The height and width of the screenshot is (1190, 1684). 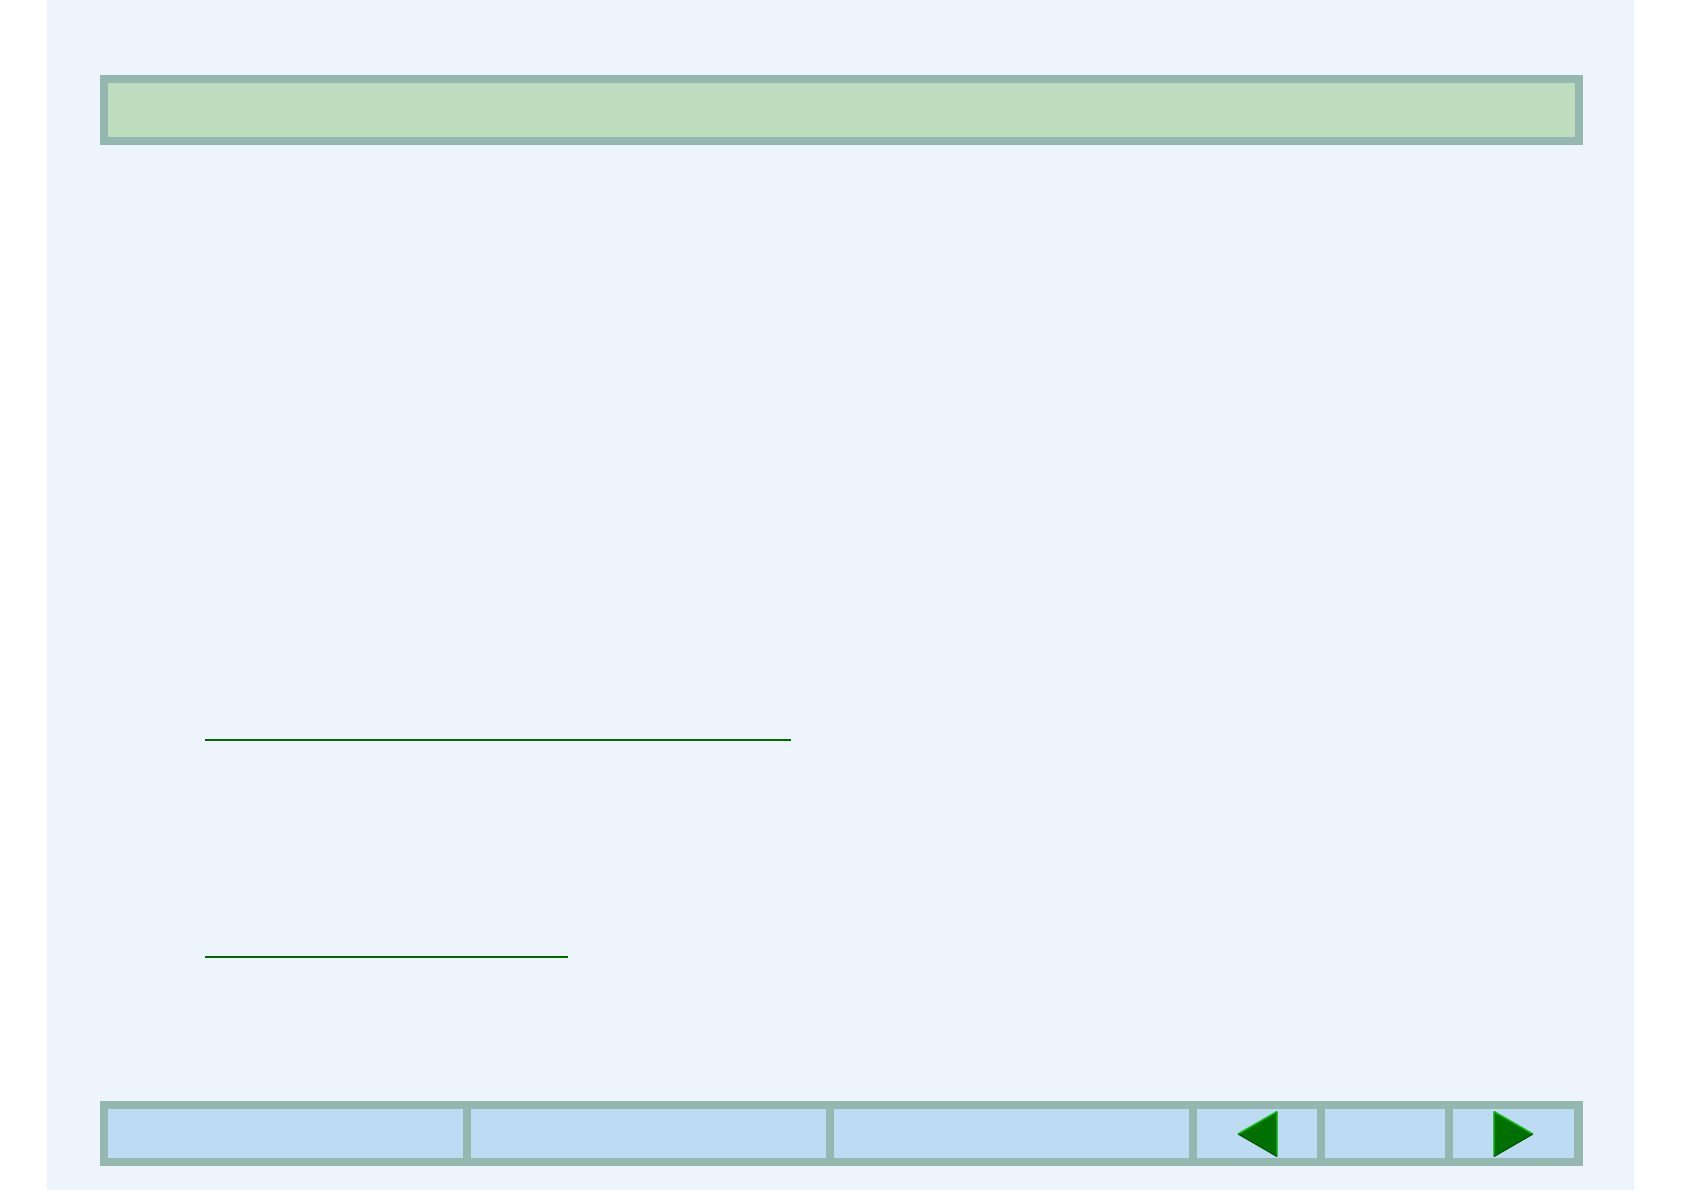 I want to click on right-triangle-icon, so click(x=1513, y=1133).